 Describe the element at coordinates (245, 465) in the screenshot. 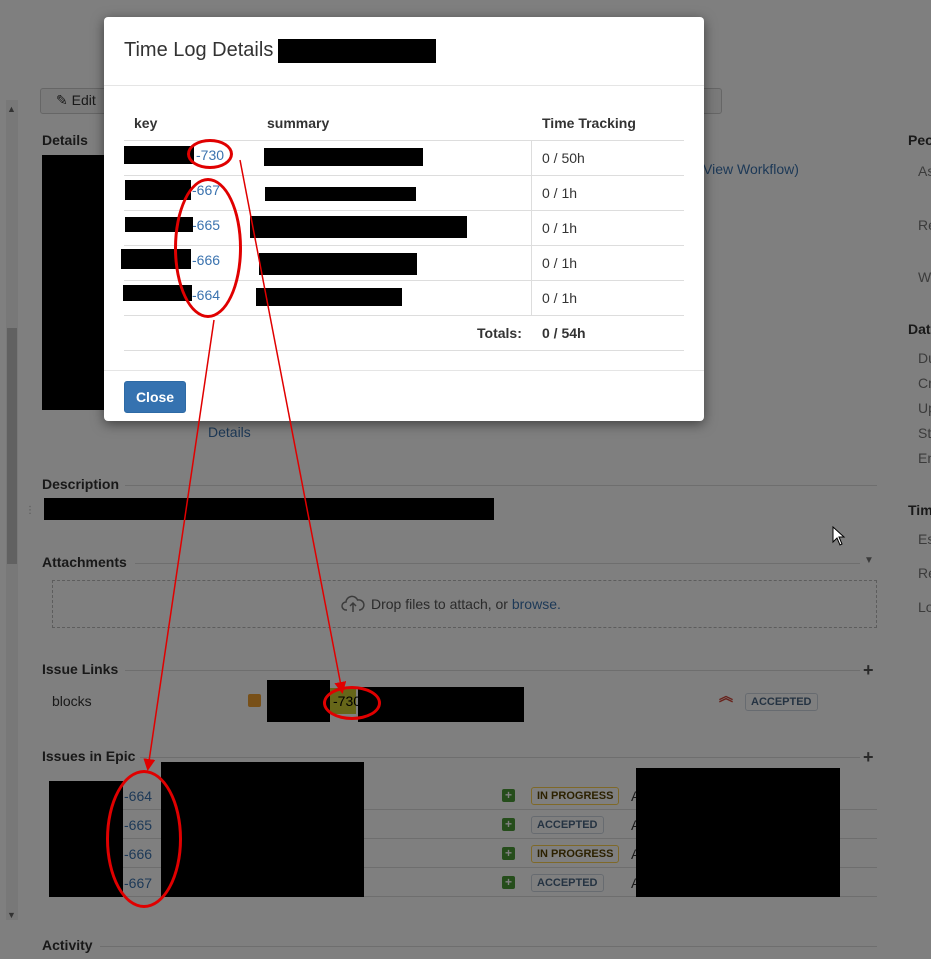

I see `annotation-arrows` at that location.